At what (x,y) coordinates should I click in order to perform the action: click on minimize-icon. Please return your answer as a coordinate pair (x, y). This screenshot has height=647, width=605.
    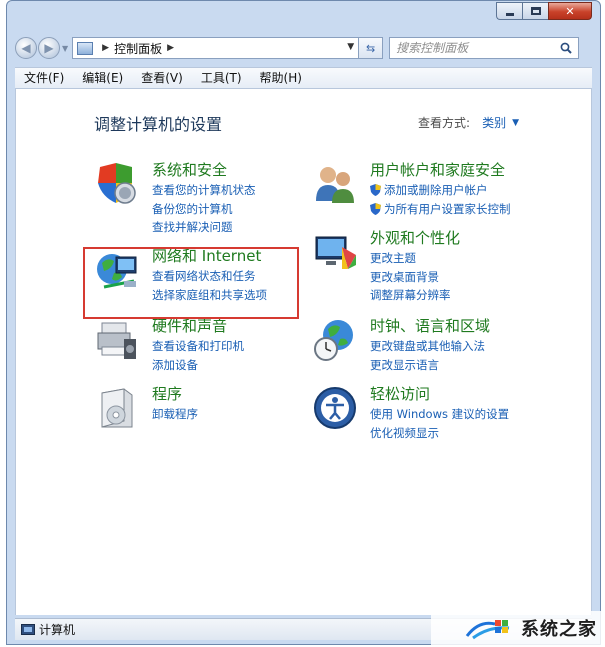
    Looking at the image, I should click on (509, 14).